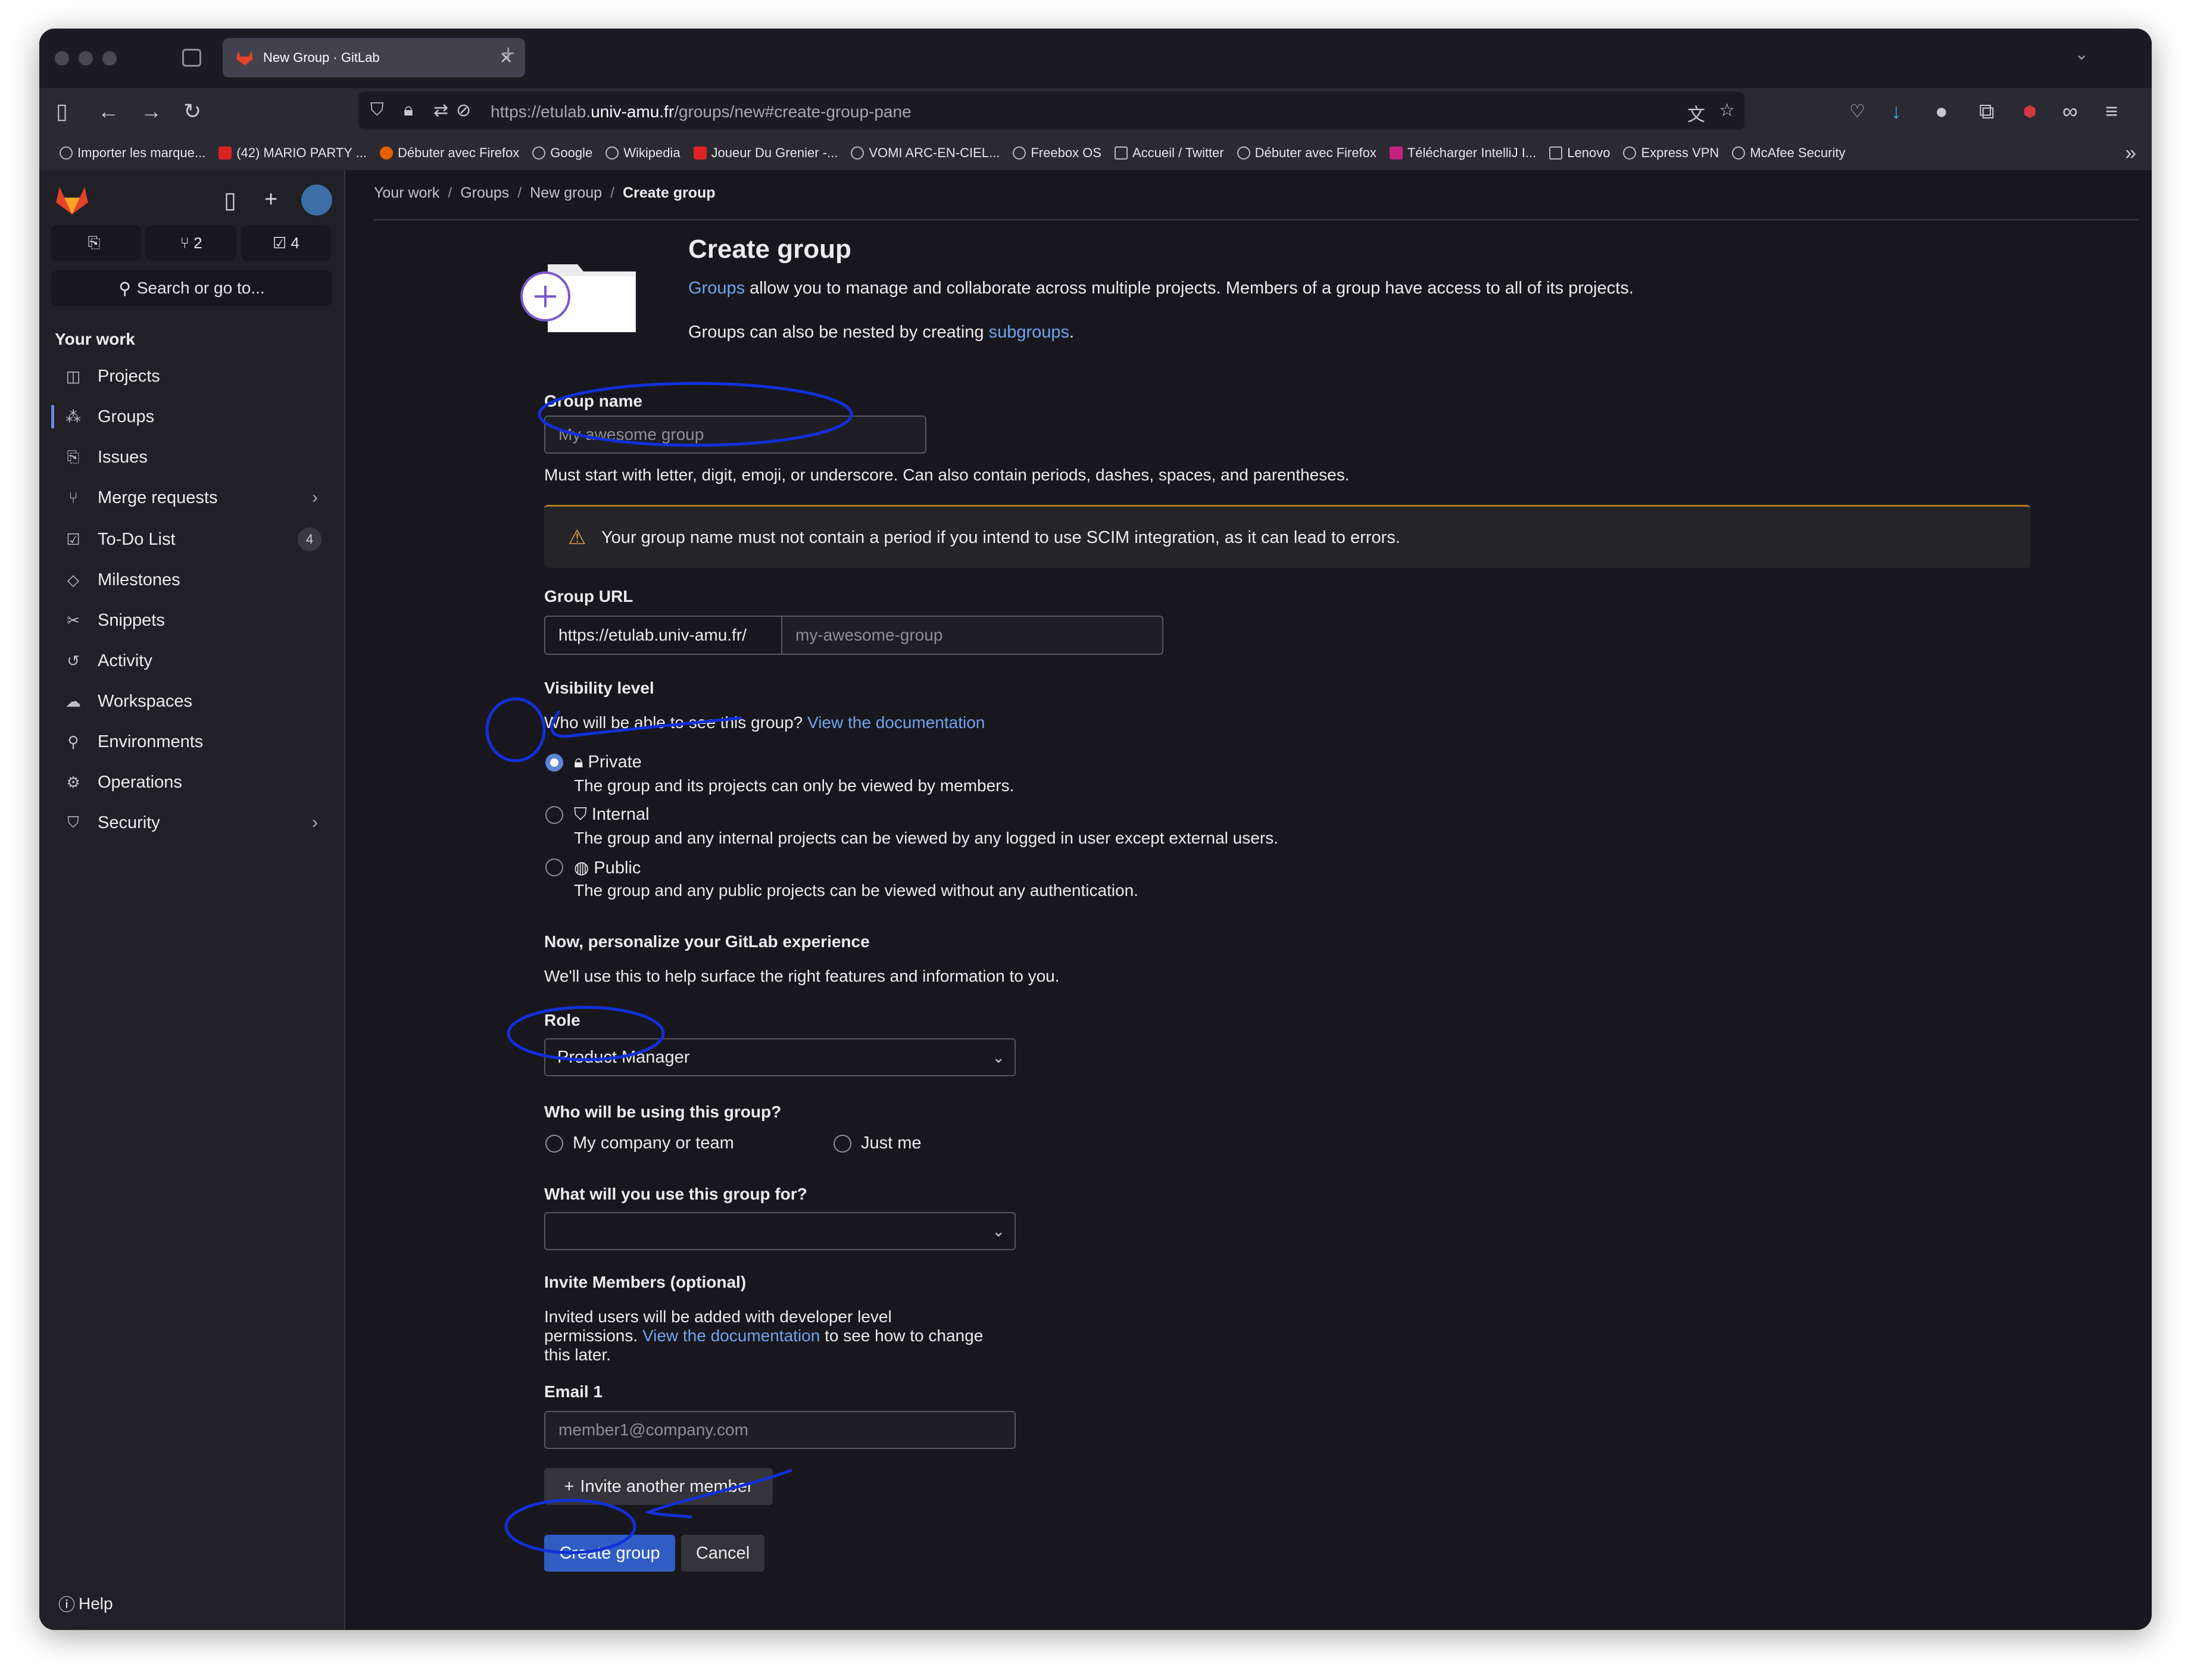 The height and width of the screenshot is (1680, 2191). I want to click on bookmark-item: Google, so click(562, 153).